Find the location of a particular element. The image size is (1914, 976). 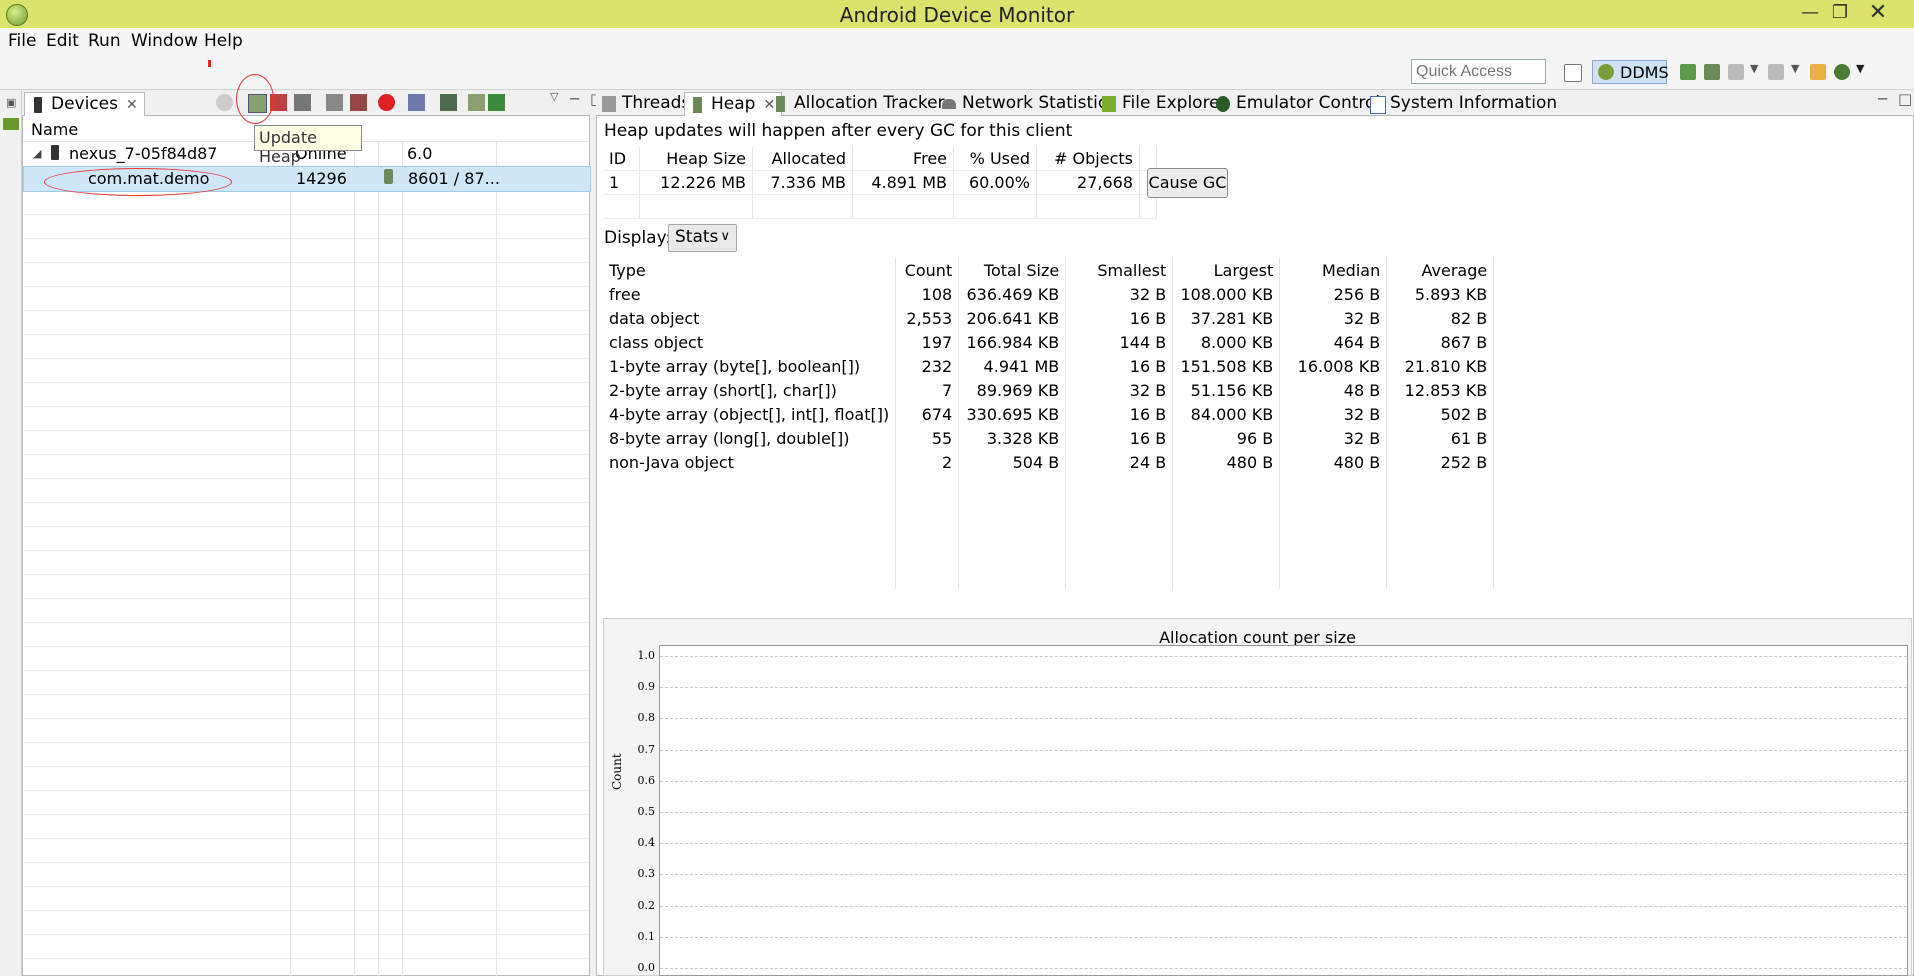

debug-icon is located at coordinates (1842, 72).